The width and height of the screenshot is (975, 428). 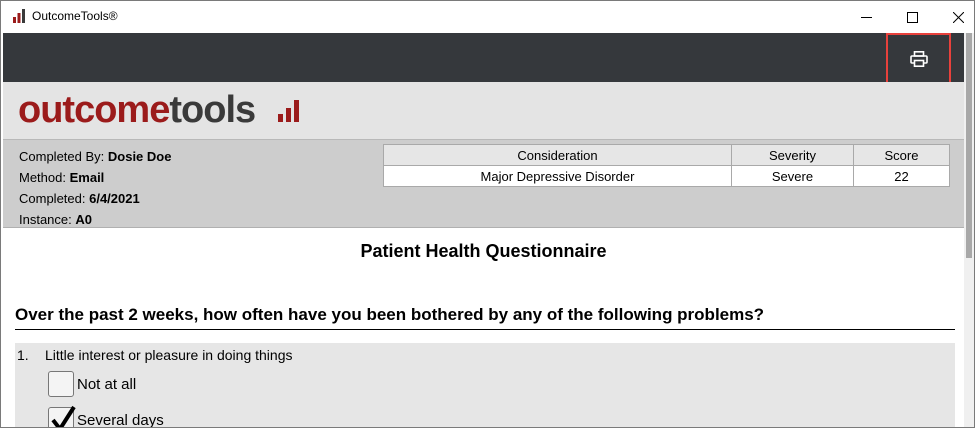 I want to click on question-number: 1., so click(x=23, y=355).